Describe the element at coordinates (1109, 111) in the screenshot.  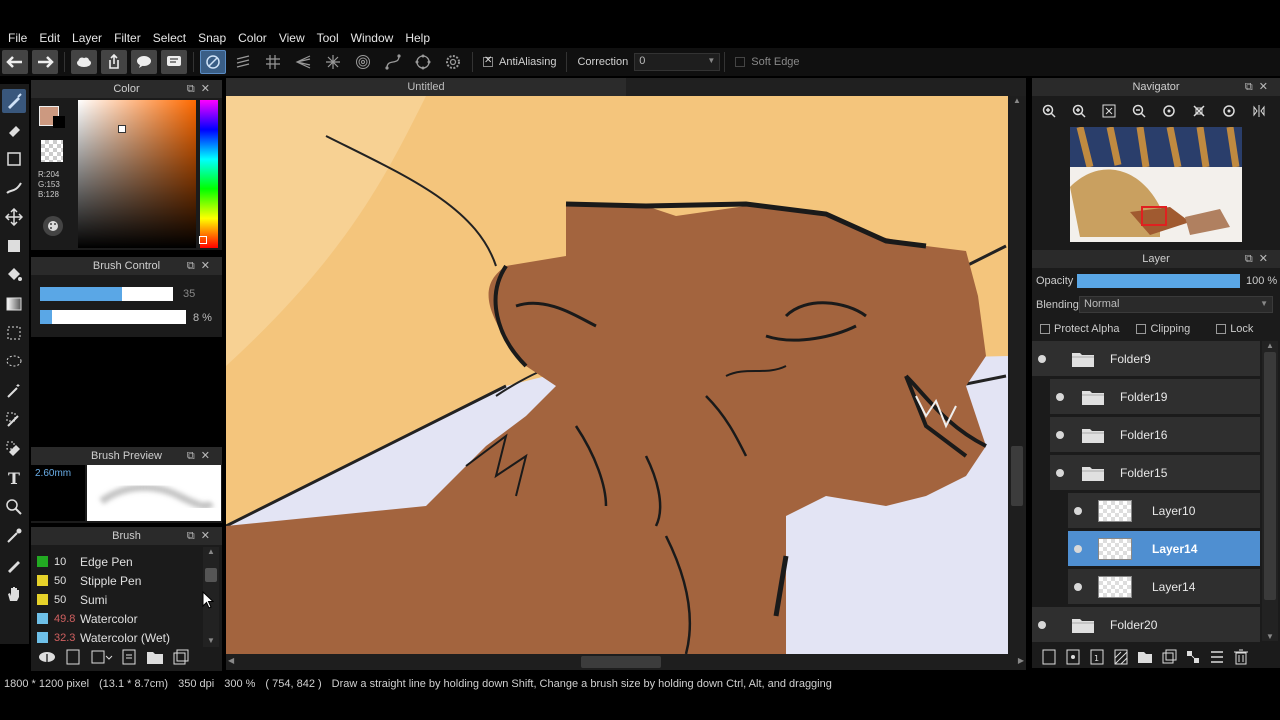
I see `fit-button` at that location.